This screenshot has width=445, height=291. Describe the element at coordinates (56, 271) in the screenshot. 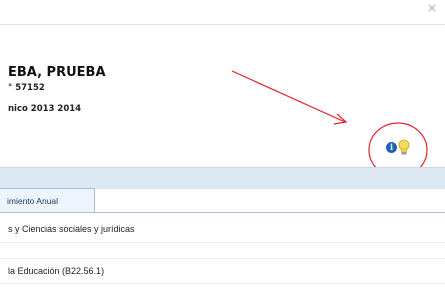

I see `list-item: la Educación (B22.56.1)` at that location.